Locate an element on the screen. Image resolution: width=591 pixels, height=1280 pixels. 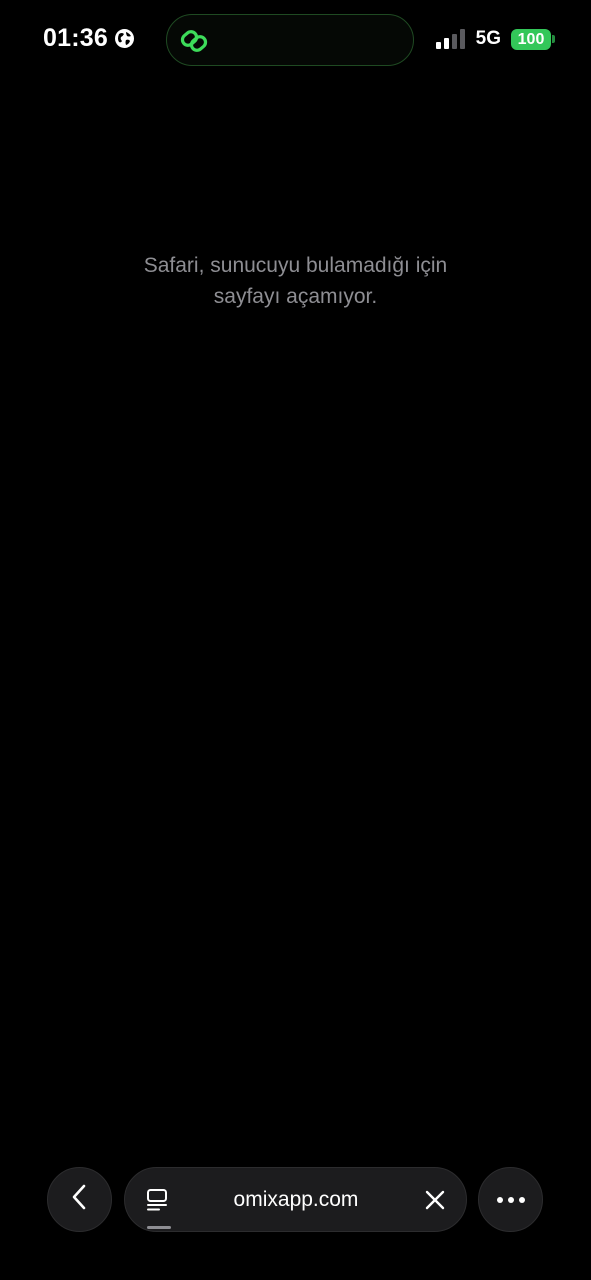
dynamic-island is located at coordinates (290, 40).